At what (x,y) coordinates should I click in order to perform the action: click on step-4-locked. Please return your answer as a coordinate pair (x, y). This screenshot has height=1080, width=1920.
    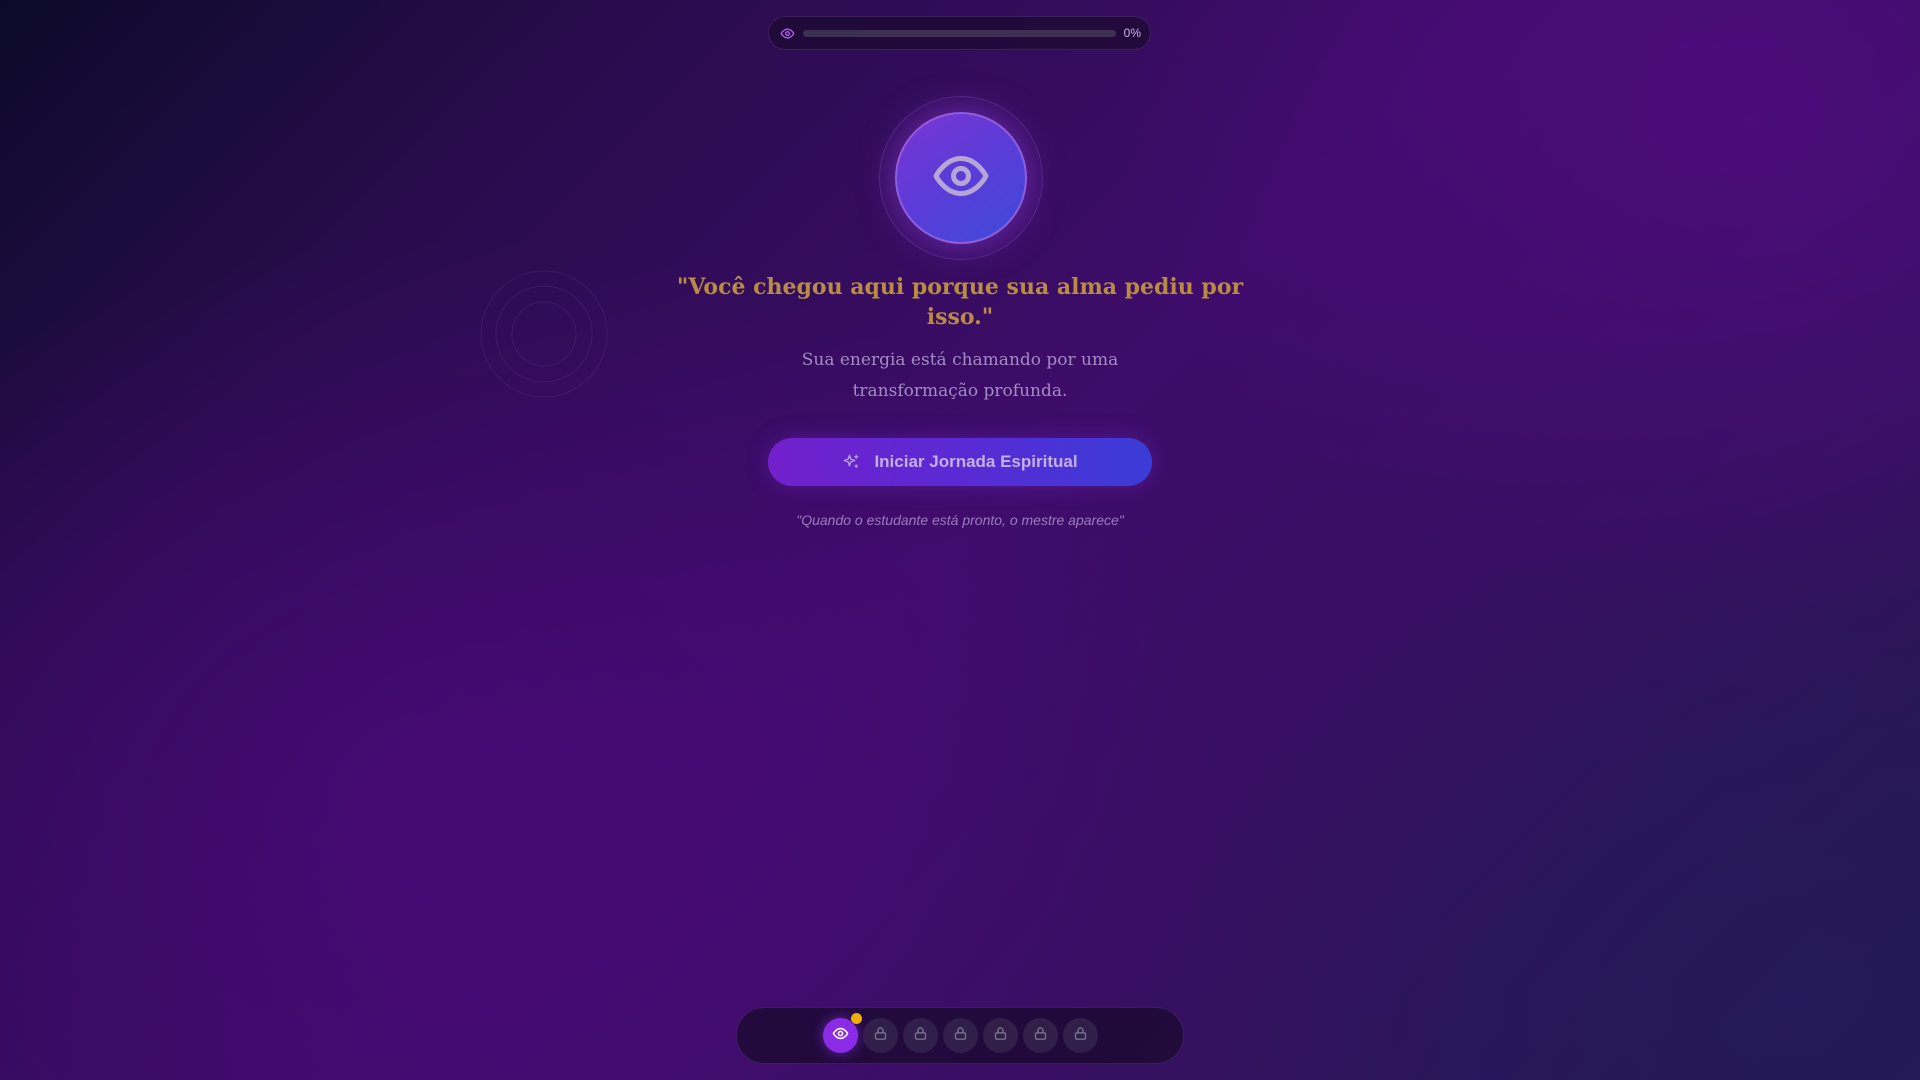
    Looking at the image, I should click on (960, 1035).